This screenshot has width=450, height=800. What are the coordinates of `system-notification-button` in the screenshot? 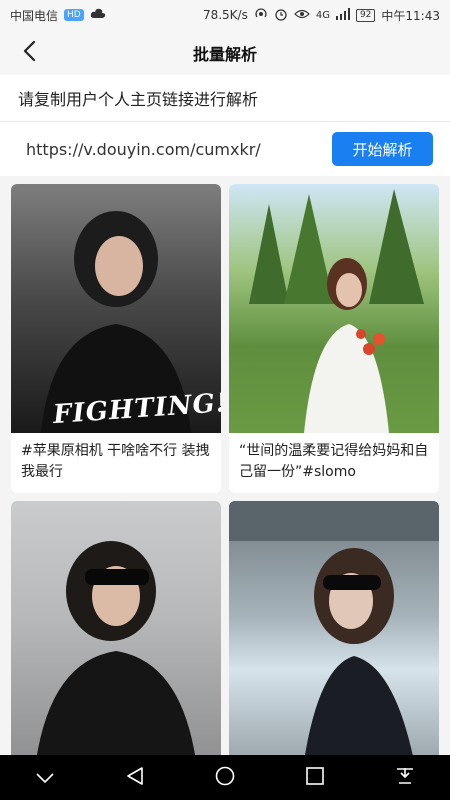 It's located at (405, 778).